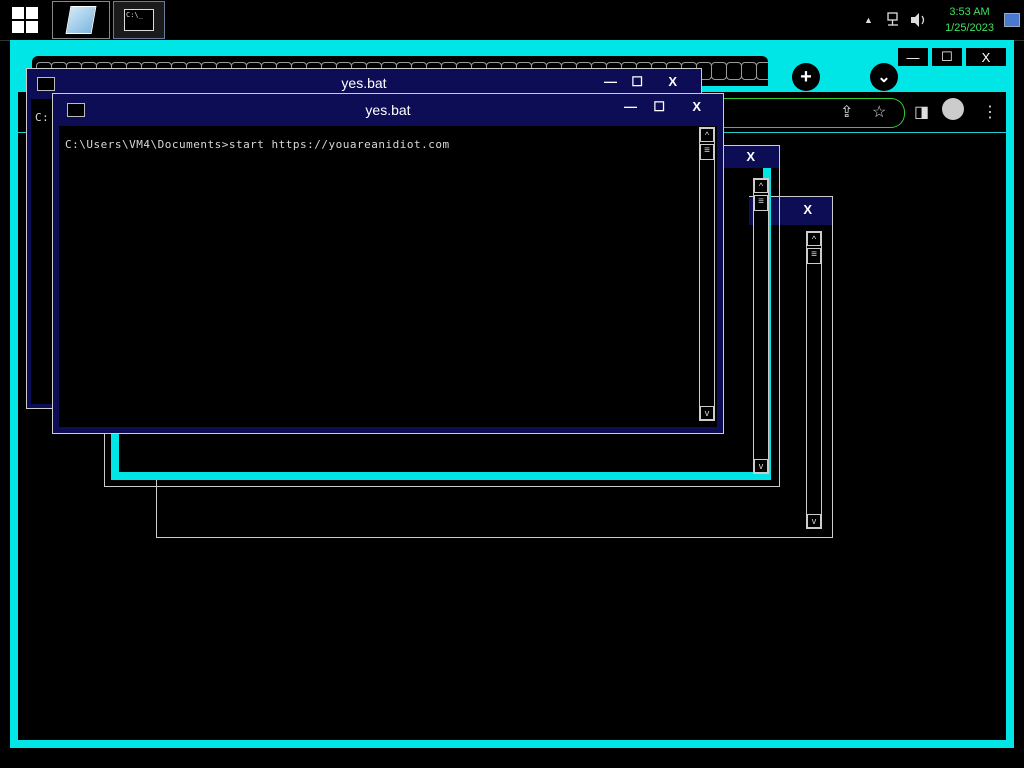  I want to click on taskbar-notepad-button, so click(81, 20).